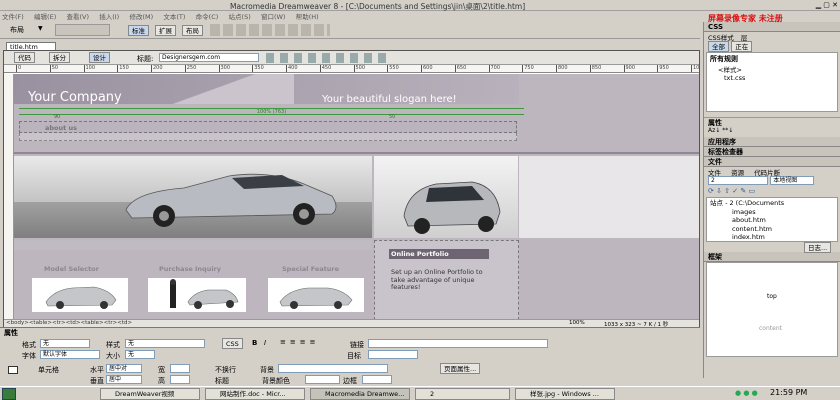 The width and height of the screenshot is (840, 400). Describe the element at coordinates (265, 343) in the screenshot. I see `italic-button: I` at that location.